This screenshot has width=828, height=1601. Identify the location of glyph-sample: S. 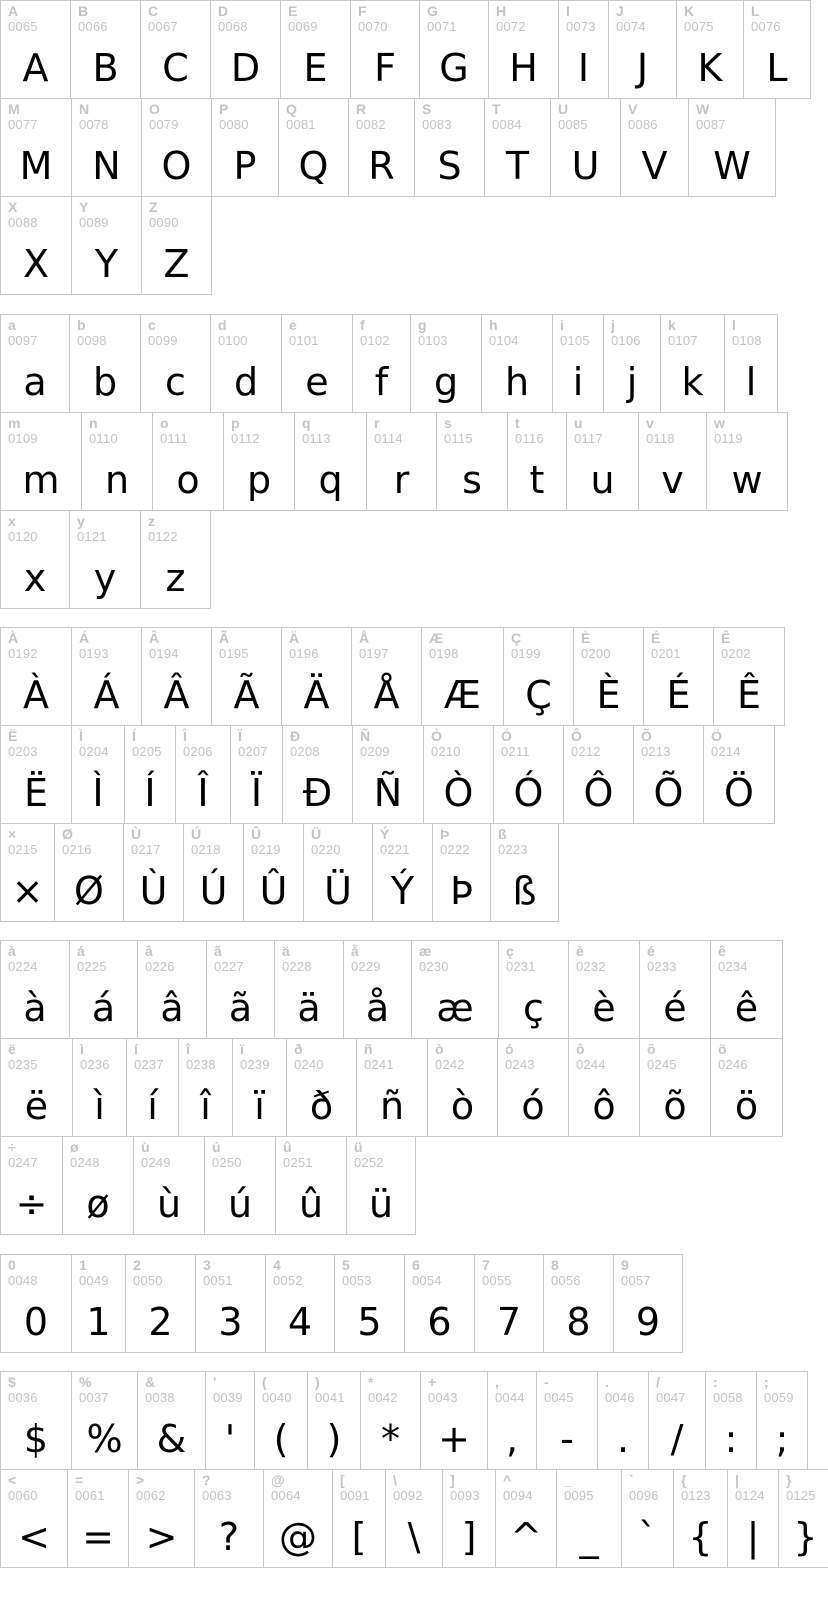
(449, 166).